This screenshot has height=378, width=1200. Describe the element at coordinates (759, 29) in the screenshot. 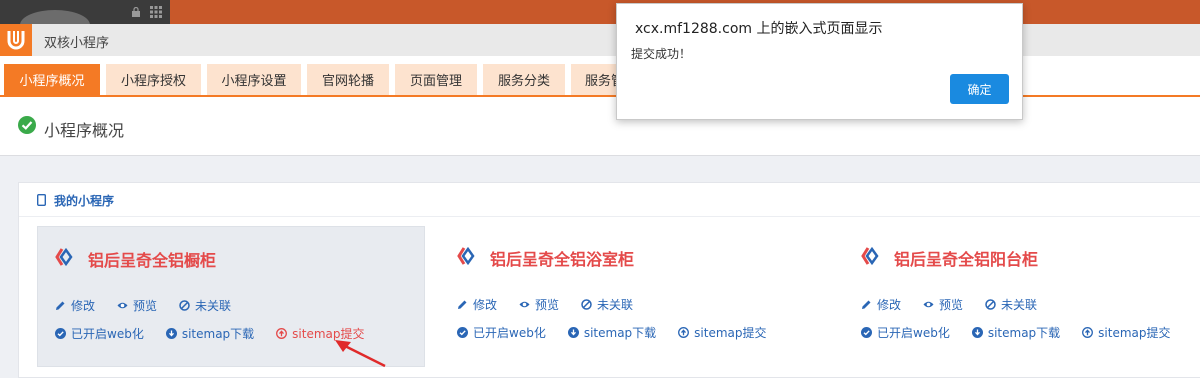

I see `dialog-title: xcx.mf1288.com 上的嵌入式页面显示` at that location.